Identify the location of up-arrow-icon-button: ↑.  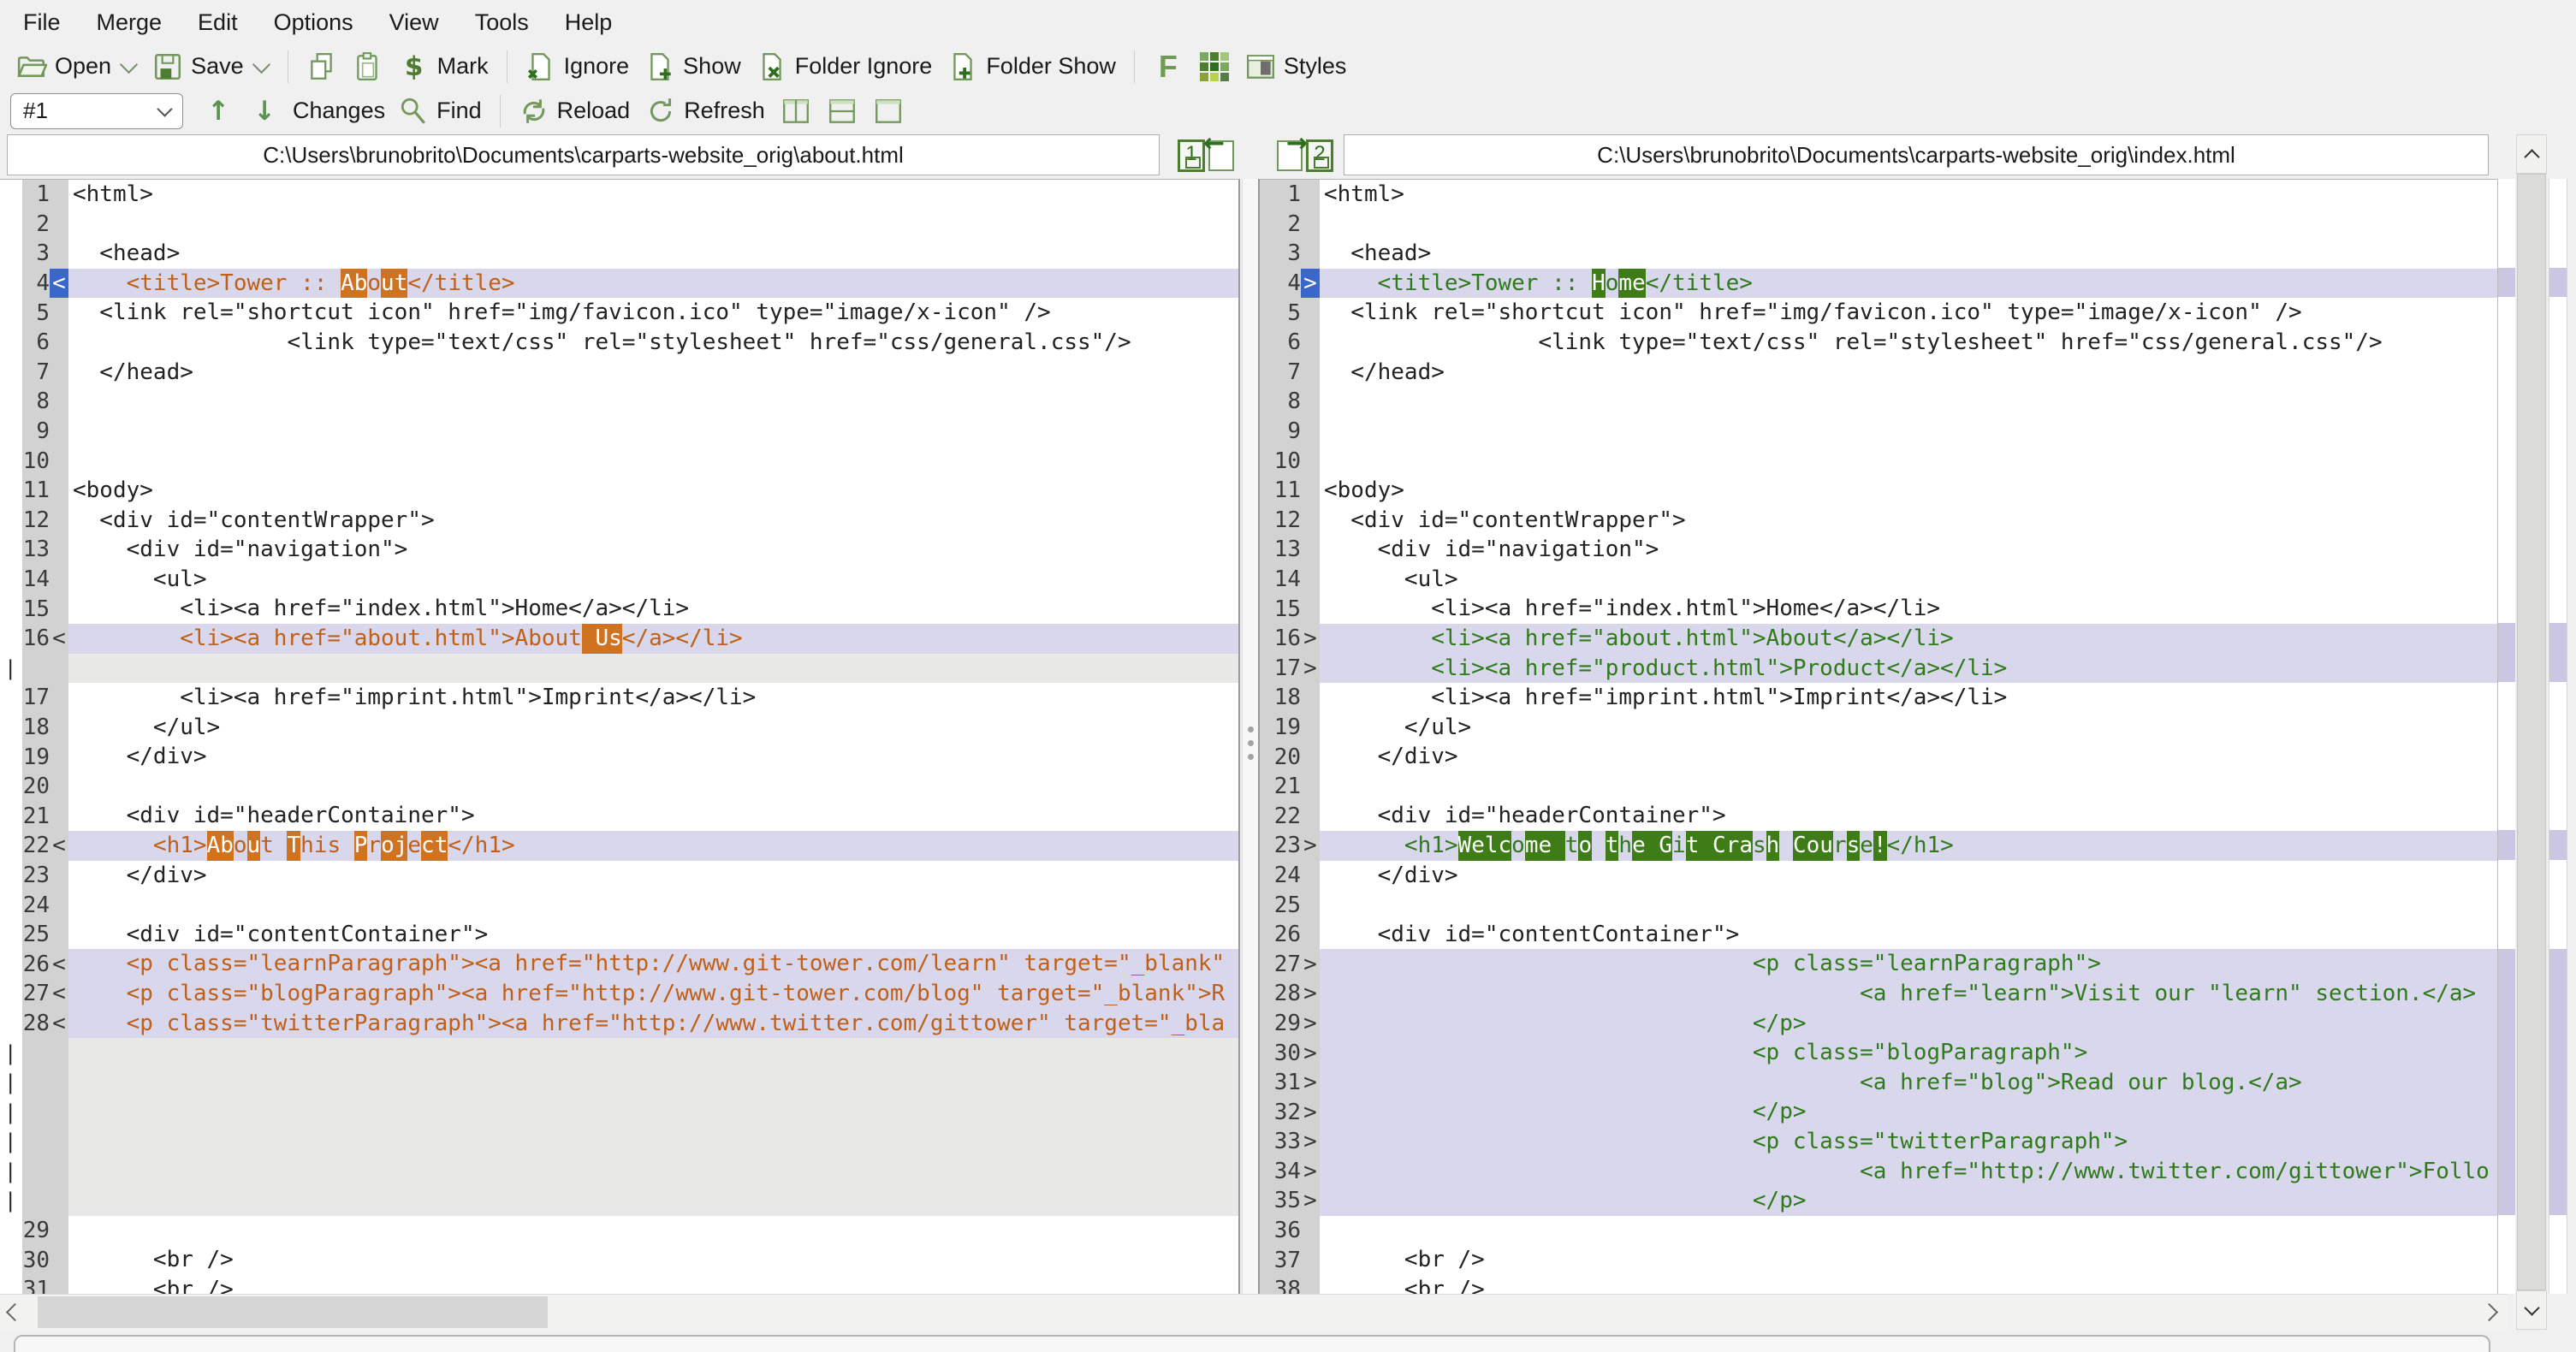
(218, 111).